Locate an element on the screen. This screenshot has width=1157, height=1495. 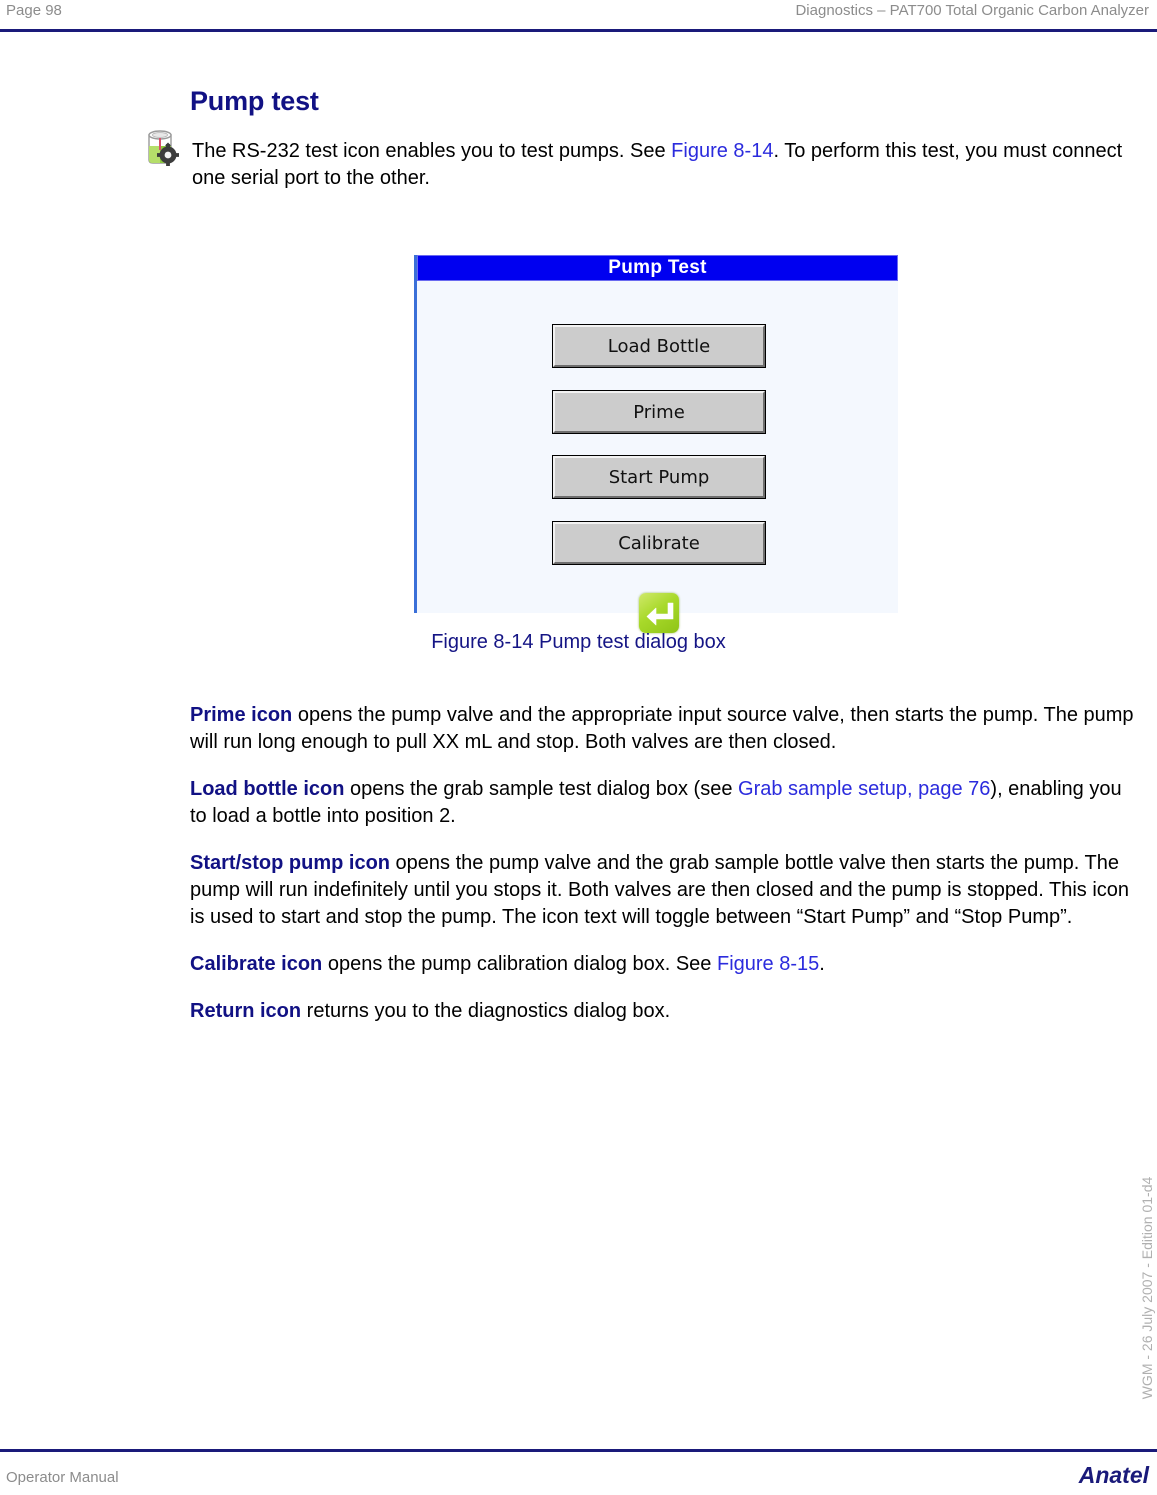
side-note-text: WGM - 26 July 2007 - Edition 01-d4 is located at coordinates (1147, 1288).